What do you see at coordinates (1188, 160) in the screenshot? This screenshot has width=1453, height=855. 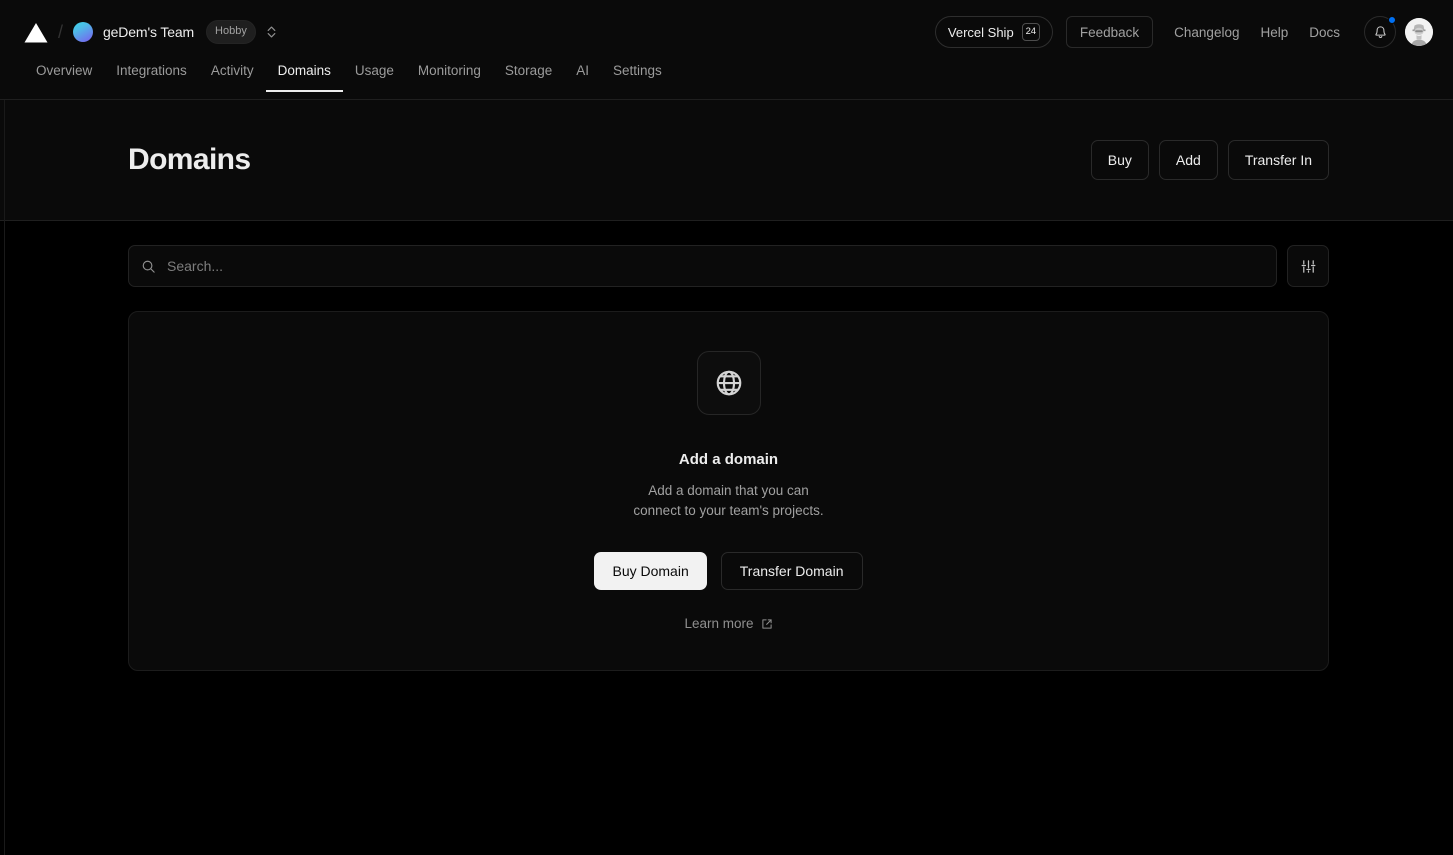 I see `add-button: Add` at bounding box center [1188, 160].